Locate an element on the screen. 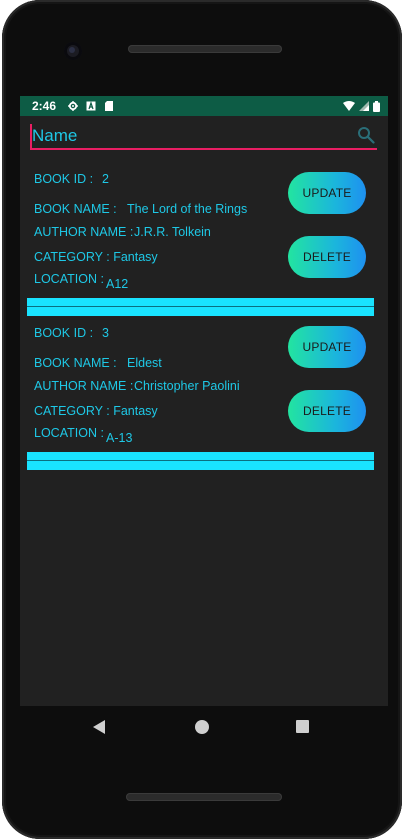  location-value: A-13 is located at coordinates (119, 438).